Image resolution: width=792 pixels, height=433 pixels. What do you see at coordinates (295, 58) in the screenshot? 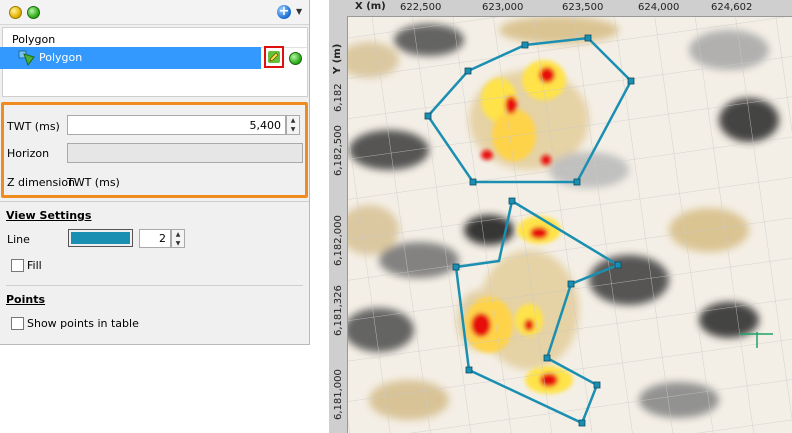
I see `visibility-status-icon` at bounding box center [295, 58].